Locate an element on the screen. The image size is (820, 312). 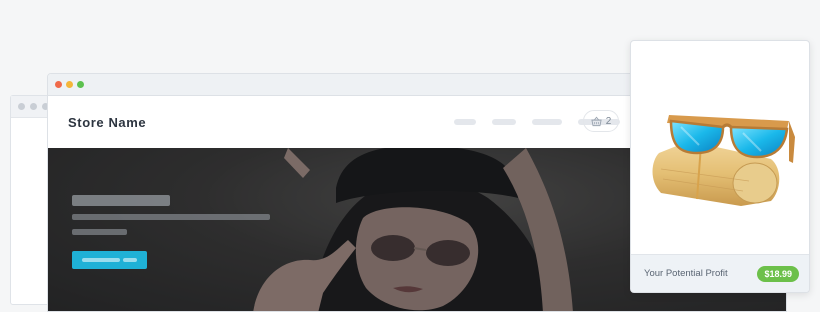
profit-price-badge: $18.99 is located at coordinates (778, 273).